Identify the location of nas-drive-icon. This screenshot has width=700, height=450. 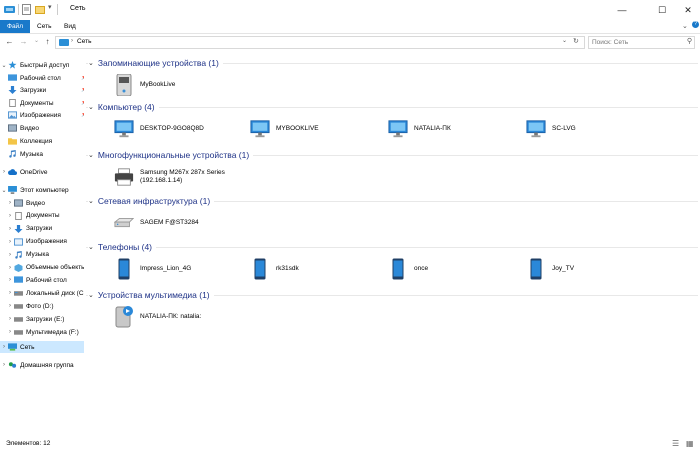
(124, 85).